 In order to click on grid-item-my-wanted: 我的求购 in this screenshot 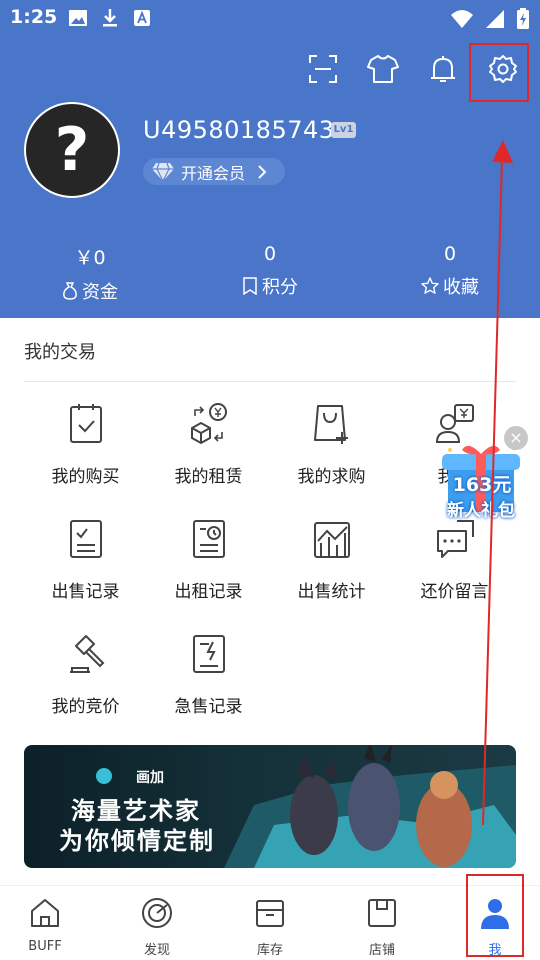, I will do `click(331, 444)`.